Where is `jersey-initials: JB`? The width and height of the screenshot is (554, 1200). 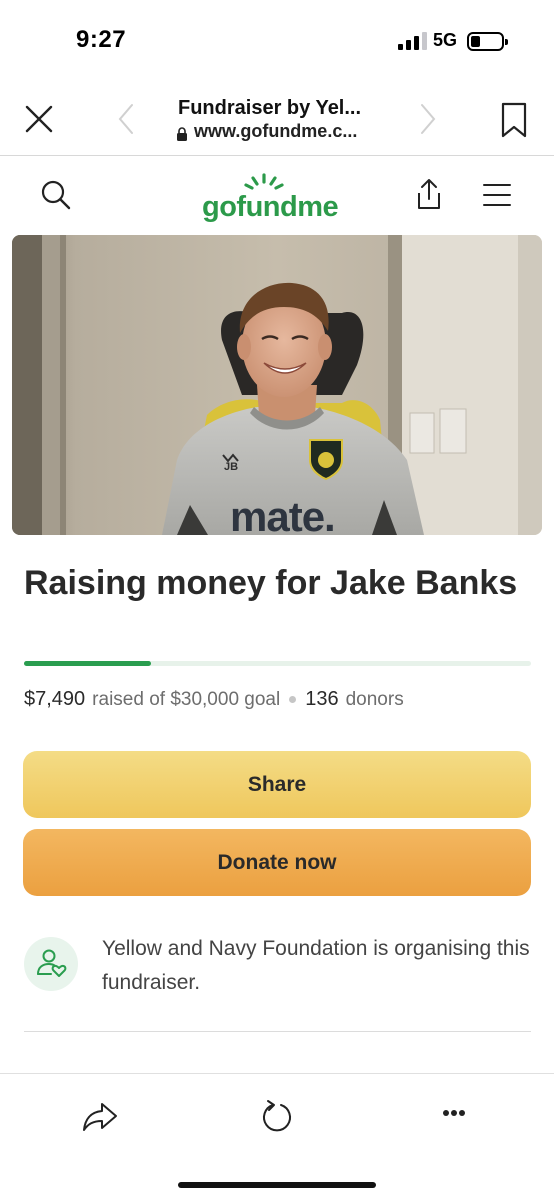
jersey-initials: JB is located at coordinates (231, 467).